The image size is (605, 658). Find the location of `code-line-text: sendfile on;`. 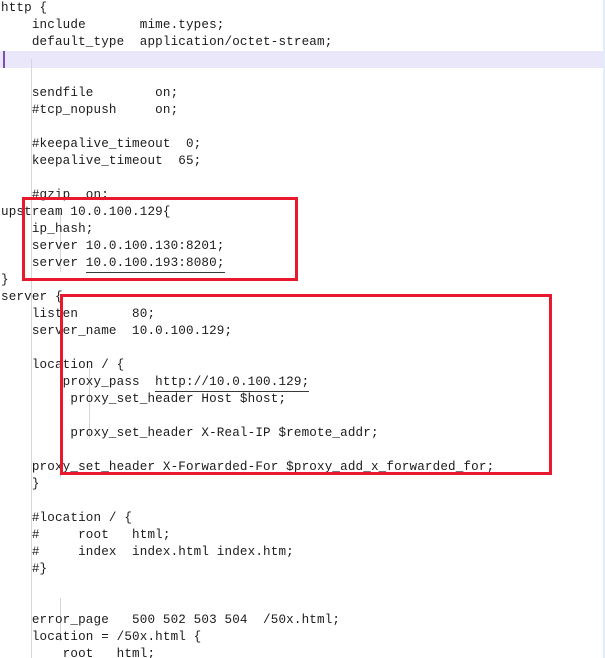

code-line-text: sendfile on; is located at coordinates (90, 93).